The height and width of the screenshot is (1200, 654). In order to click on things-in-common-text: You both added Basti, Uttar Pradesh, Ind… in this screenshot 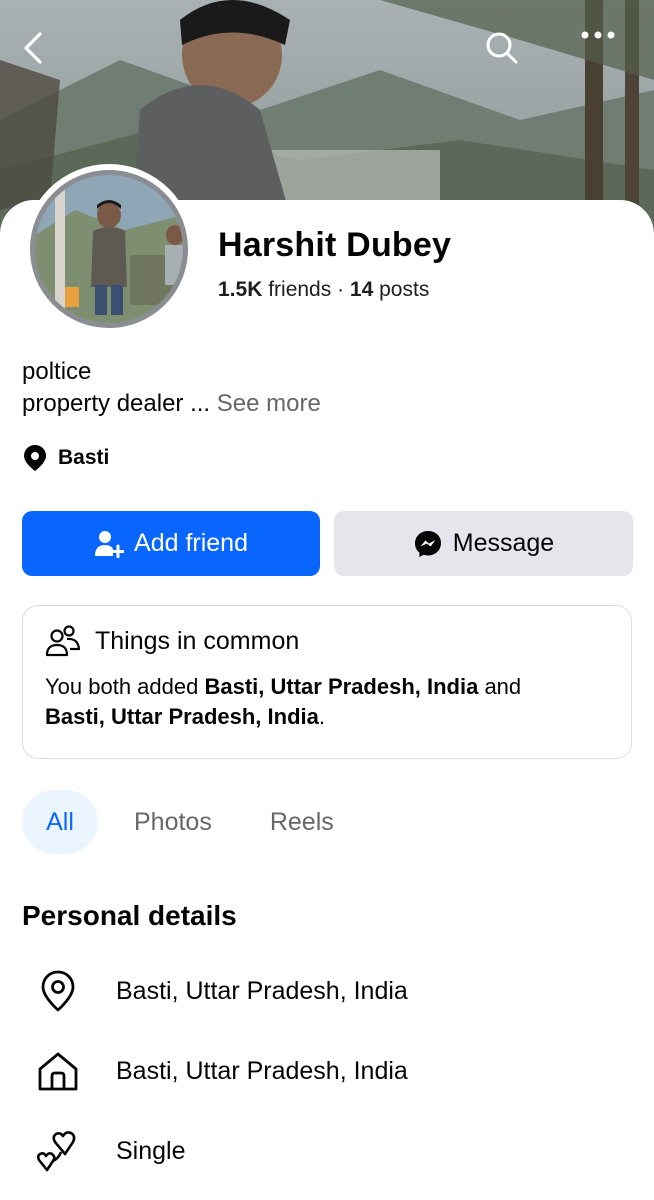, I will do `click(327, 702)`.